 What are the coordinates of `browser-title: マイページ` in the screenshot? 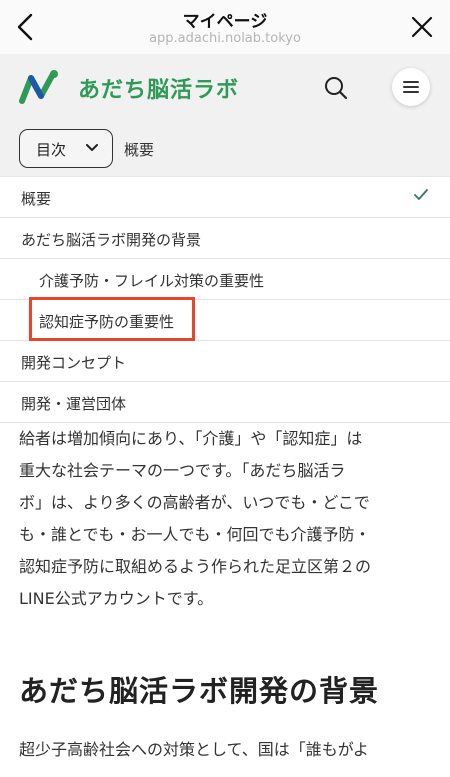 It's located at (225, 22).